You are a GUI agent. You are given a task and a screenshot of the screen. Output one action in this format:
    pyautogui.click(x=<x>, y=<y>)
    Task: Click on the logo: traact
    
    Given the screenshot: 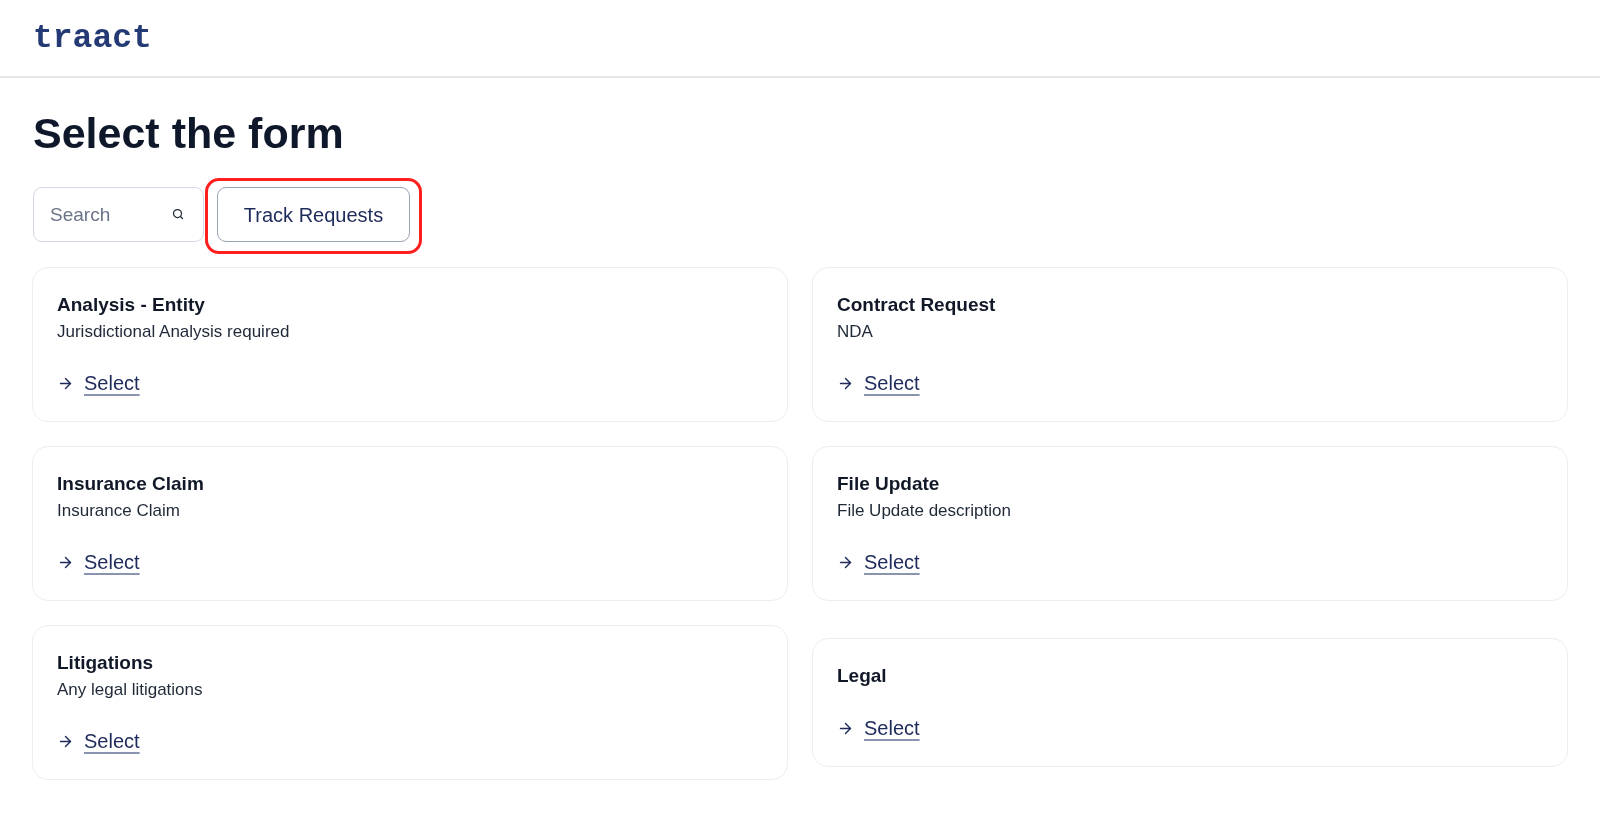 What is the action you would take?
    pyautogui.click(x=92, y=38)
    